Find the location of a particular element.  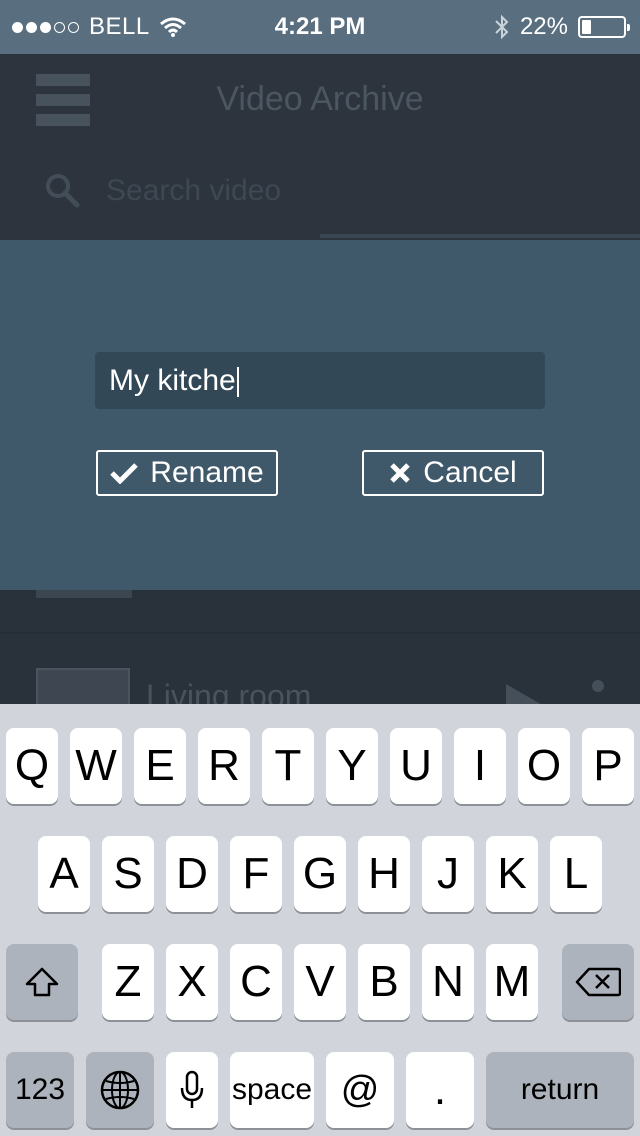

key-u: U is located at coordinates (416, 766).